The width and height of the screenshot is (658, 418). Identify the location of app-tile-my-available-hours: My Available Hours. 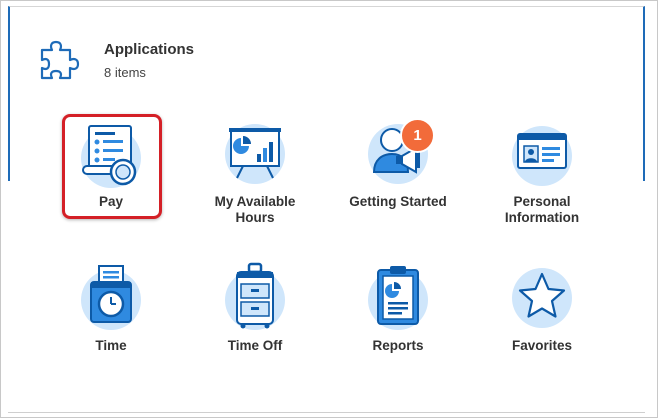
(255, 173).